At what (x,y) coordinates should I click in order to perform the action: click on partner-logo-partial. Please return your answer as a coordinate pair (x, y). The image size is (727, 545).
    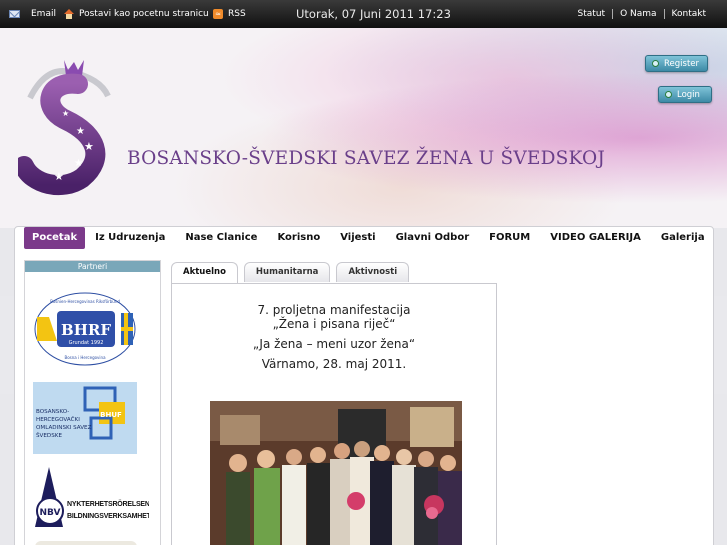
    Looking at the image, I should click on (86, 543).